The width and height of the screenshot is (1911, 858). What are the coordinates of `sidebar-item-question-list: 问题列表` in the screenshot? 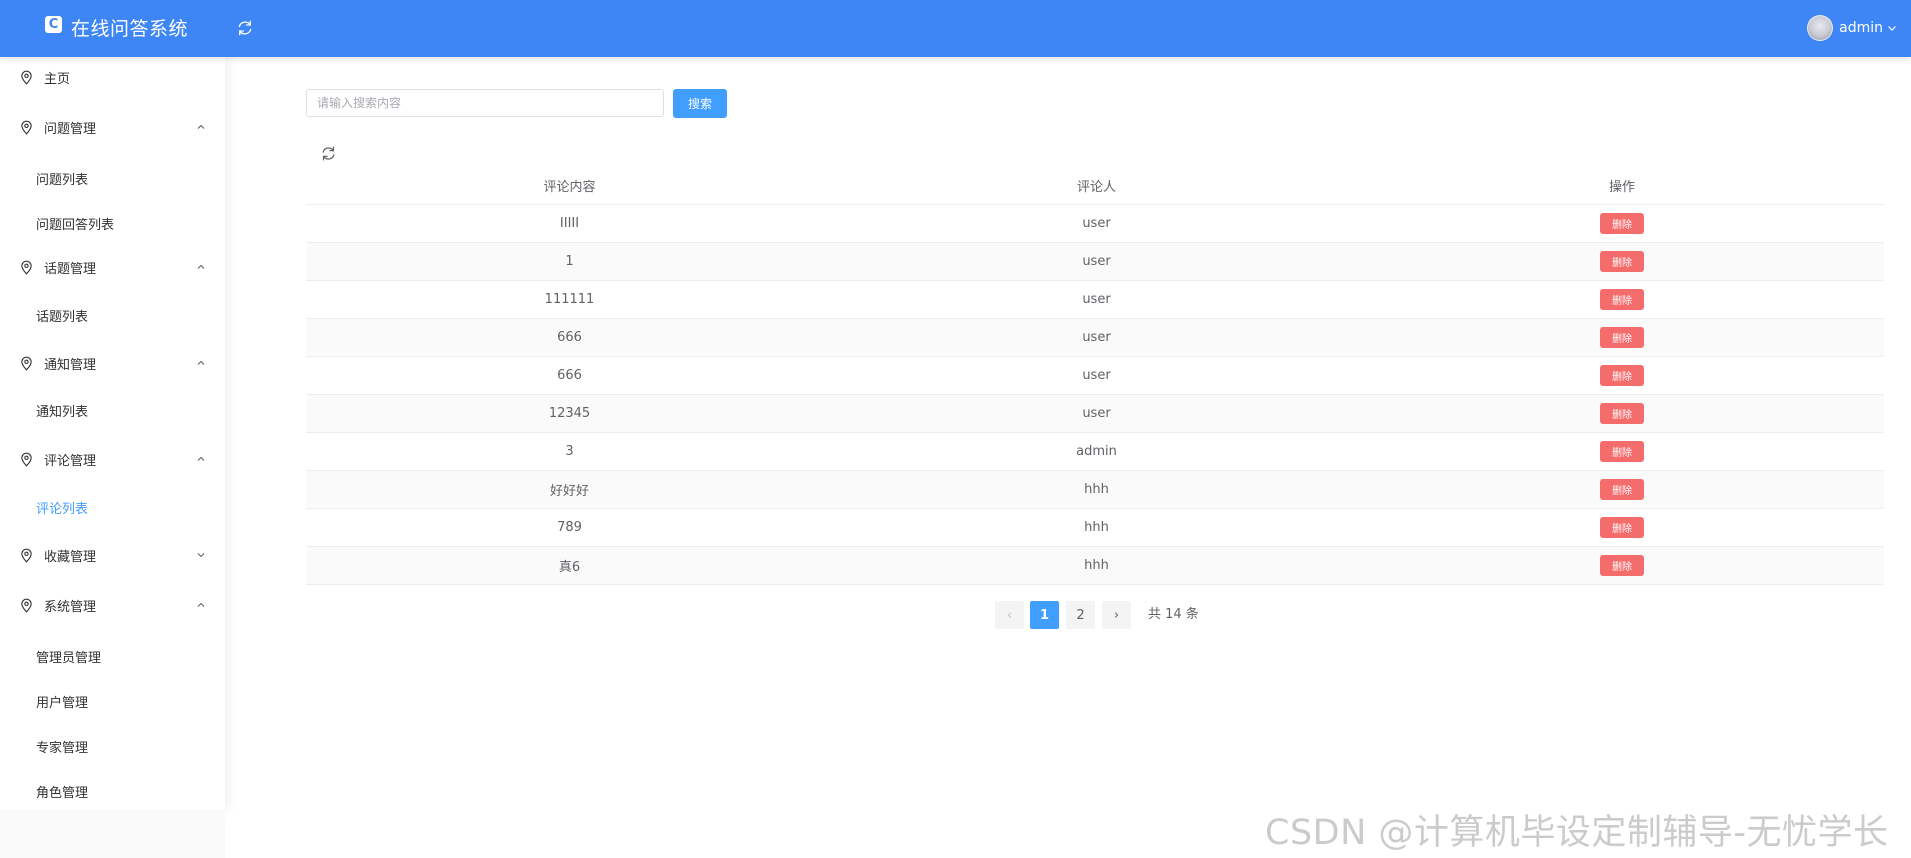 It's located at (112, 178).